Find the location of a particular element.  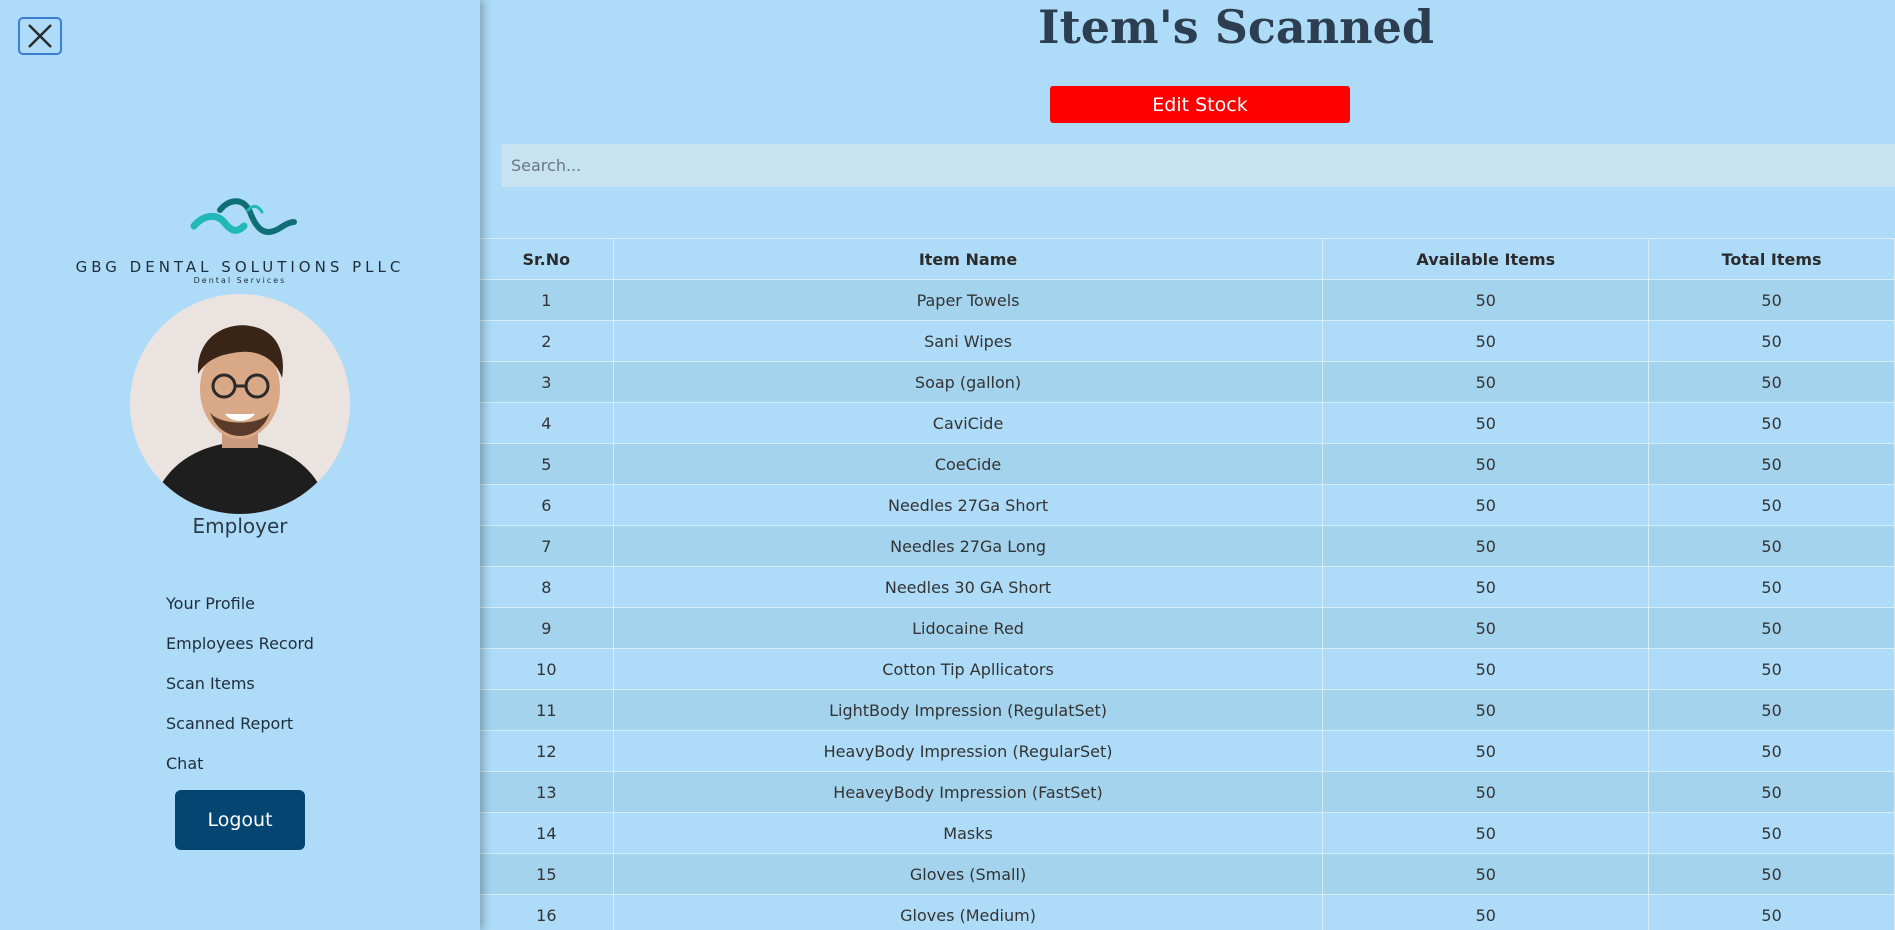

cell-item-name: CaviCide is located at coordinates (968, 423).